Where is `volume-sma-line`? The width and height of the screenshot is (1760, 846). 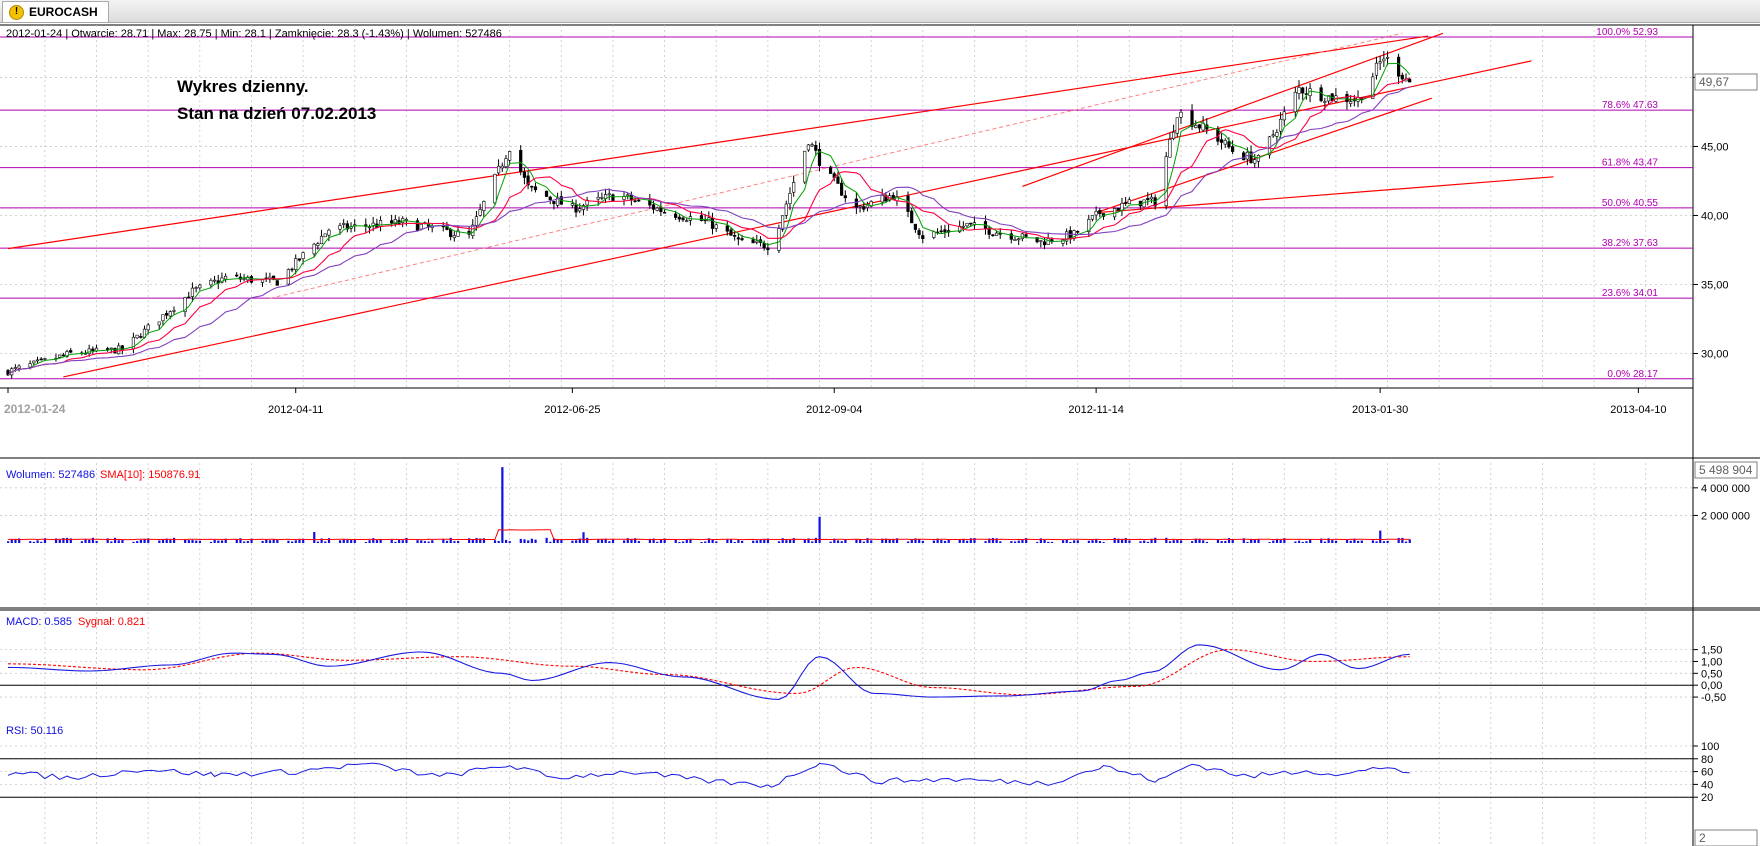 volume-sma-line is located at coordinates (709, 535).